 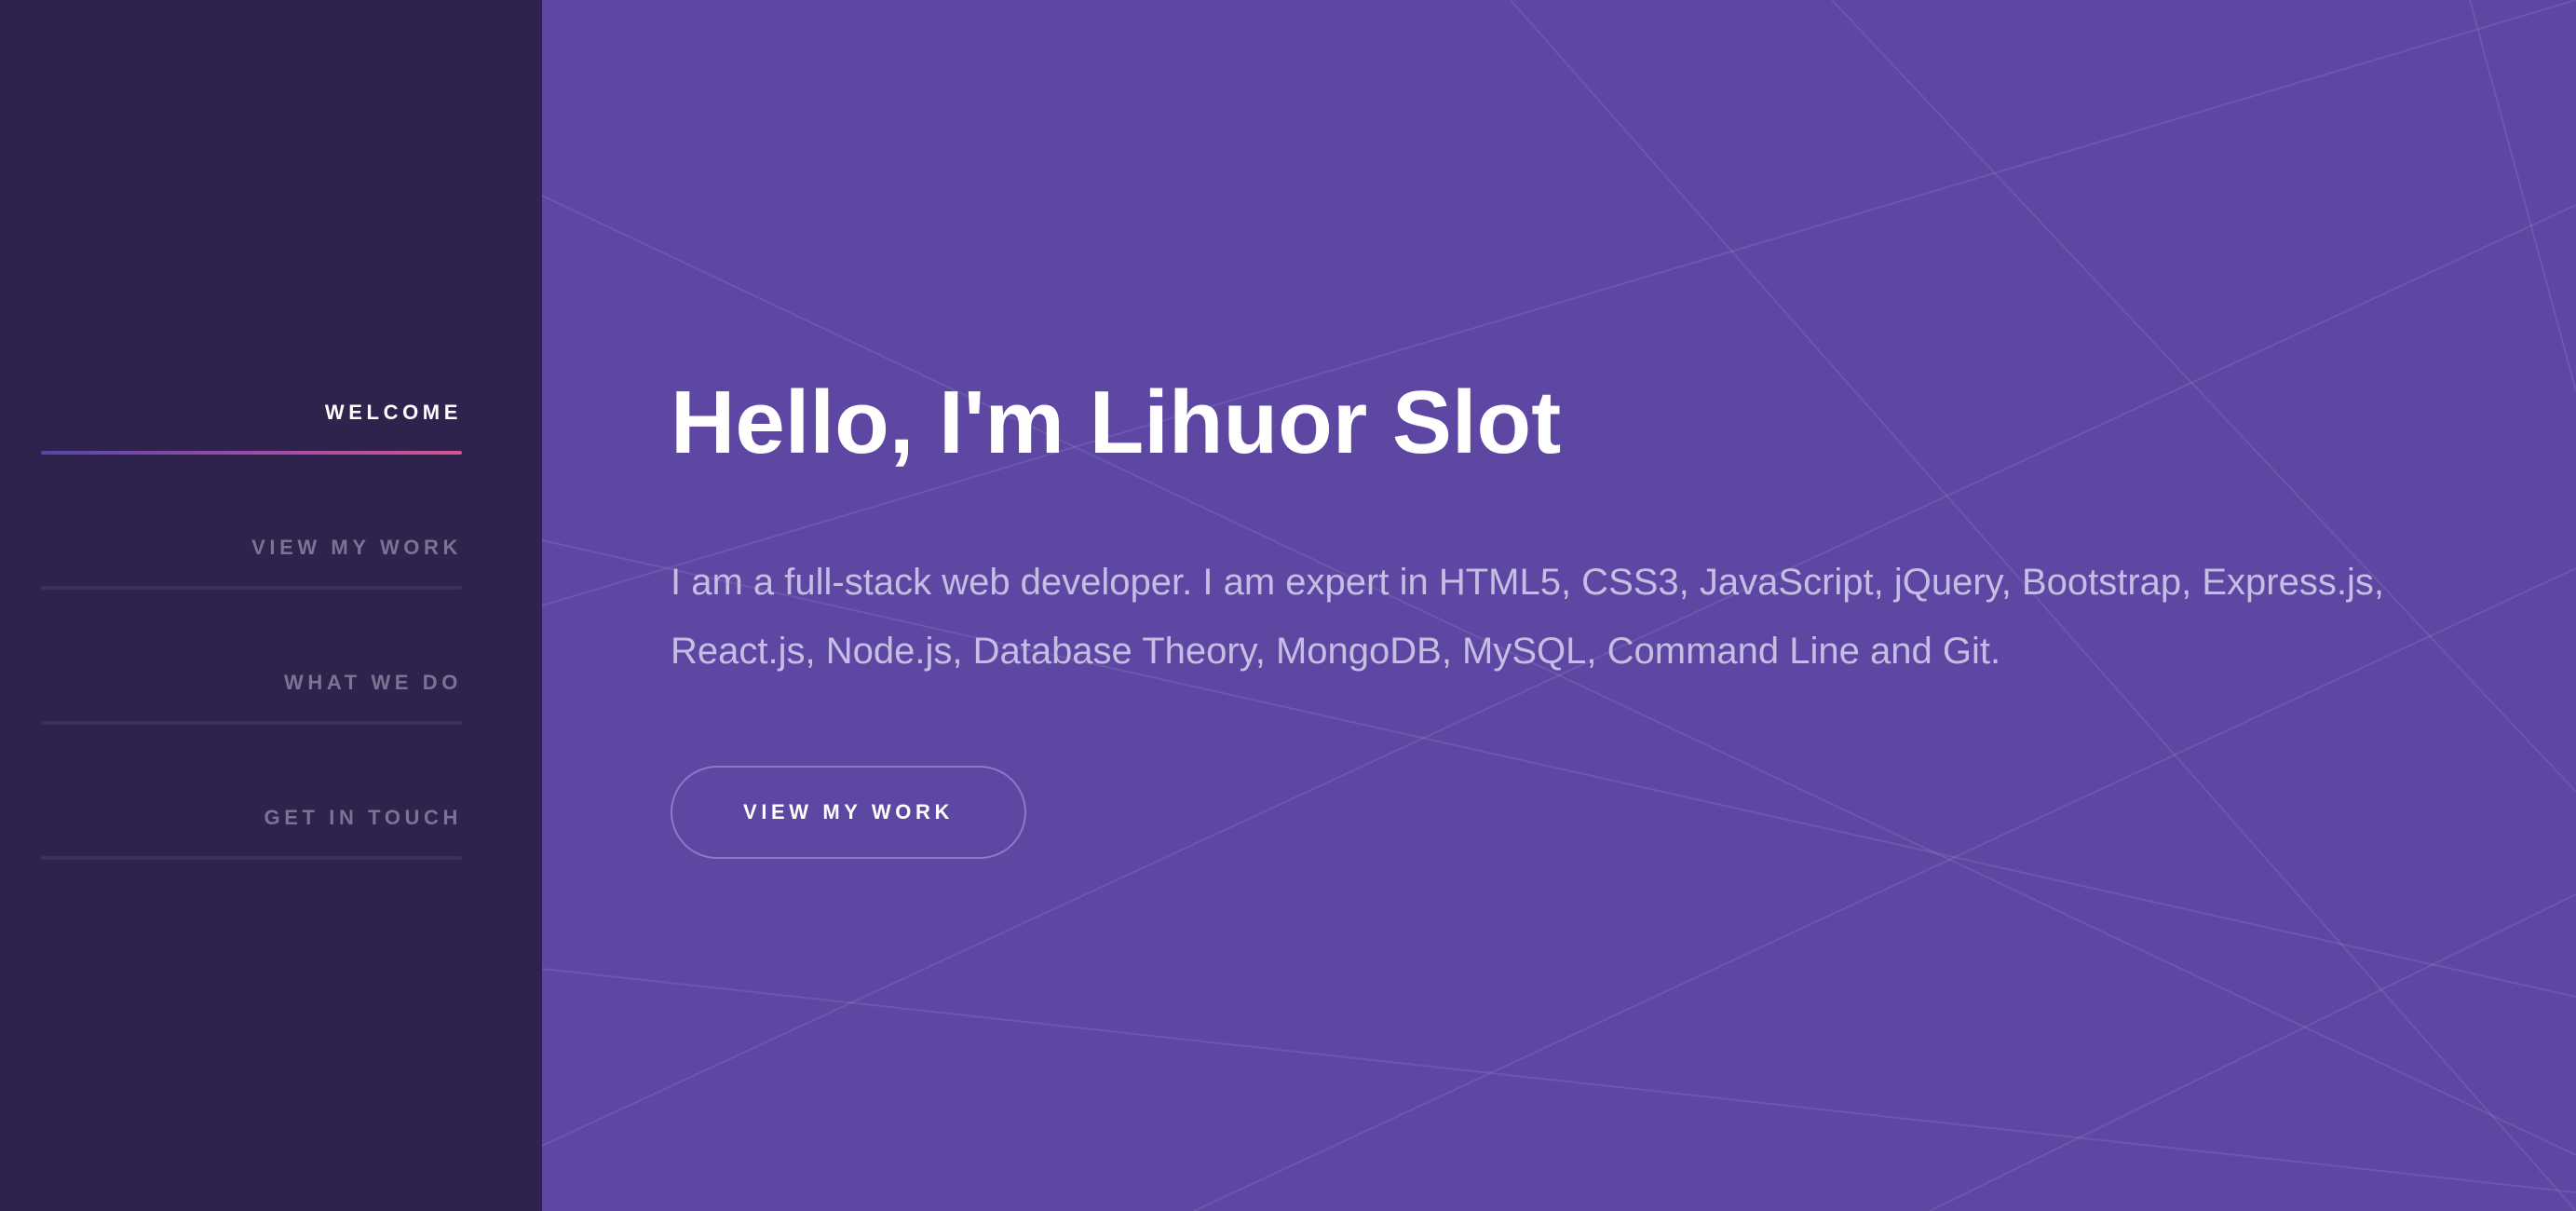 What do you see at coordinates (372, 682) in the screenshot?
I see `nav-item-label: WHAT WE DO` at bounding box center [372, 682].